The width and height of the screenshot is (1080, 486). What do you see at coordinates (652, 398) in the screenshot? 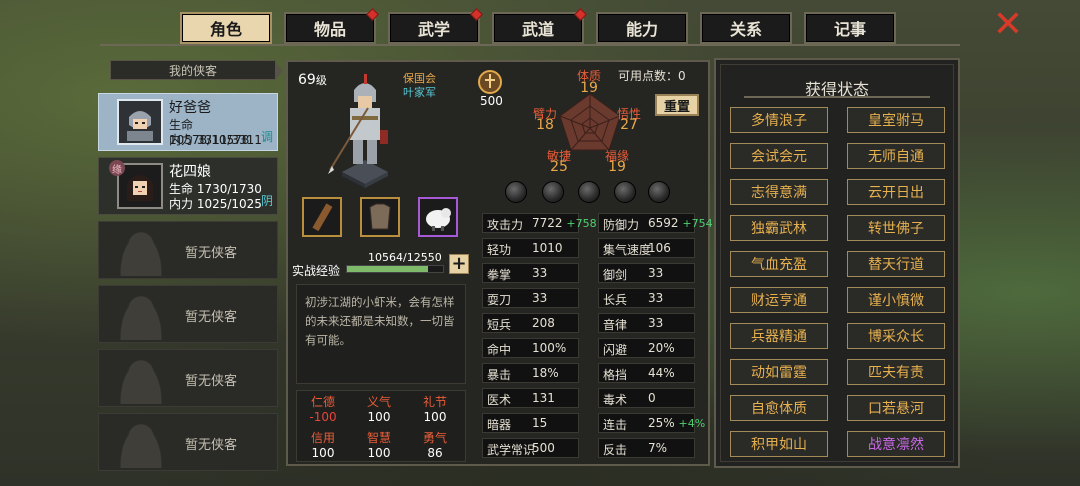
I see `stat-number: 0` at bounding box center [652, 398].